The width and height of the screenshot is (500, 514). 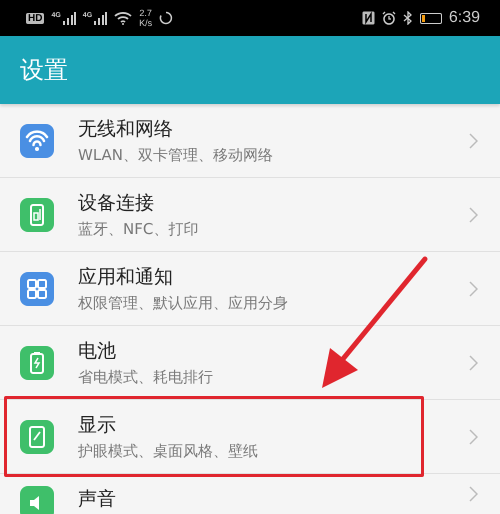 What do you see at coordinates (250, 215) in the screenshot?
I see `setting-row: 设备连接 蓝牙、NFC、打印` at bounding box center [250, 215].